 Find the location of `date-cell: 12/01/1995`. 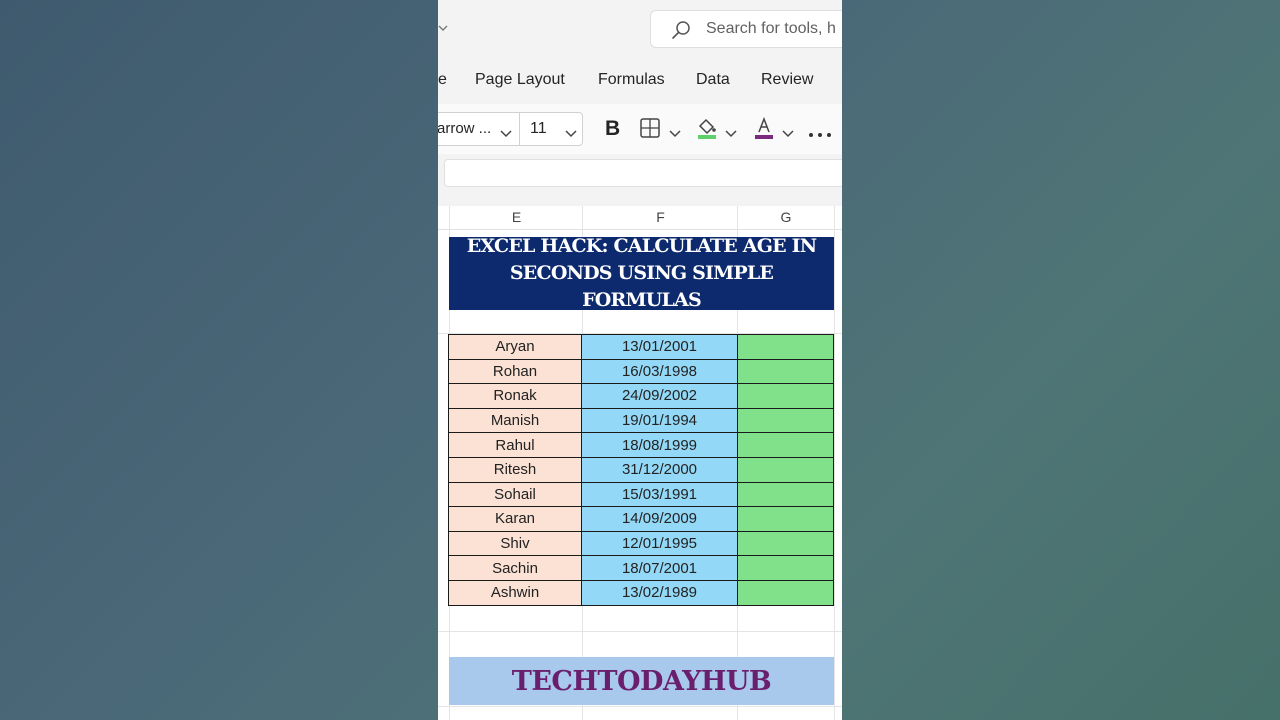

date-cell: 12/01/1995 is located at coordinates (659, 543).